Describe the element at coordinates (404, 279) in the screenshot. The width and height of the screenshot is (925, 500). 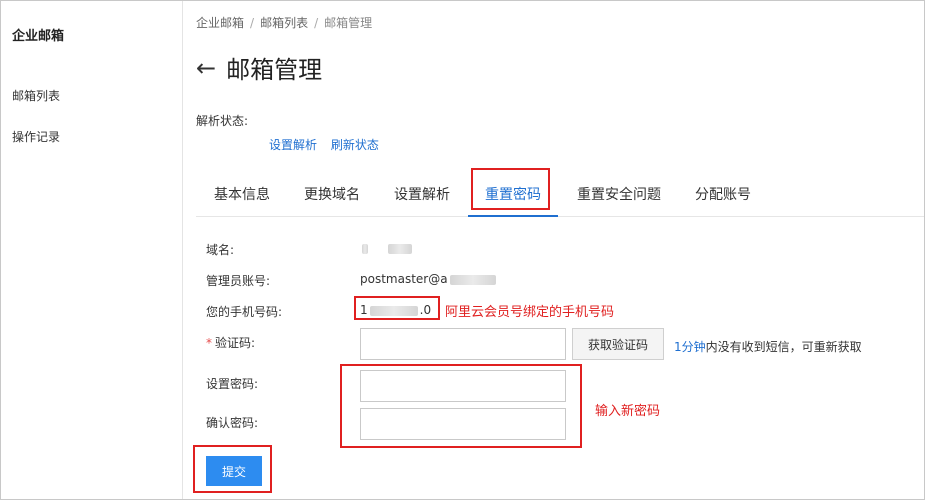
I see `admin-account-text: postmaster@a` at that location.